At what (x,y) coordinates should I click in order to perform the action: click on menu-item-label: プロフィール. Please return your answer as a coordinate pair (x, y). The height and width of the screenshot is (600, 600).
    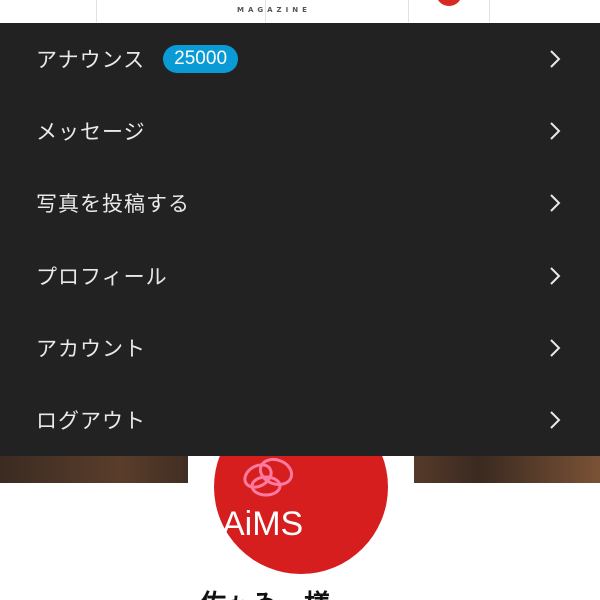
    Looking at the image, I should click on (102, 276).